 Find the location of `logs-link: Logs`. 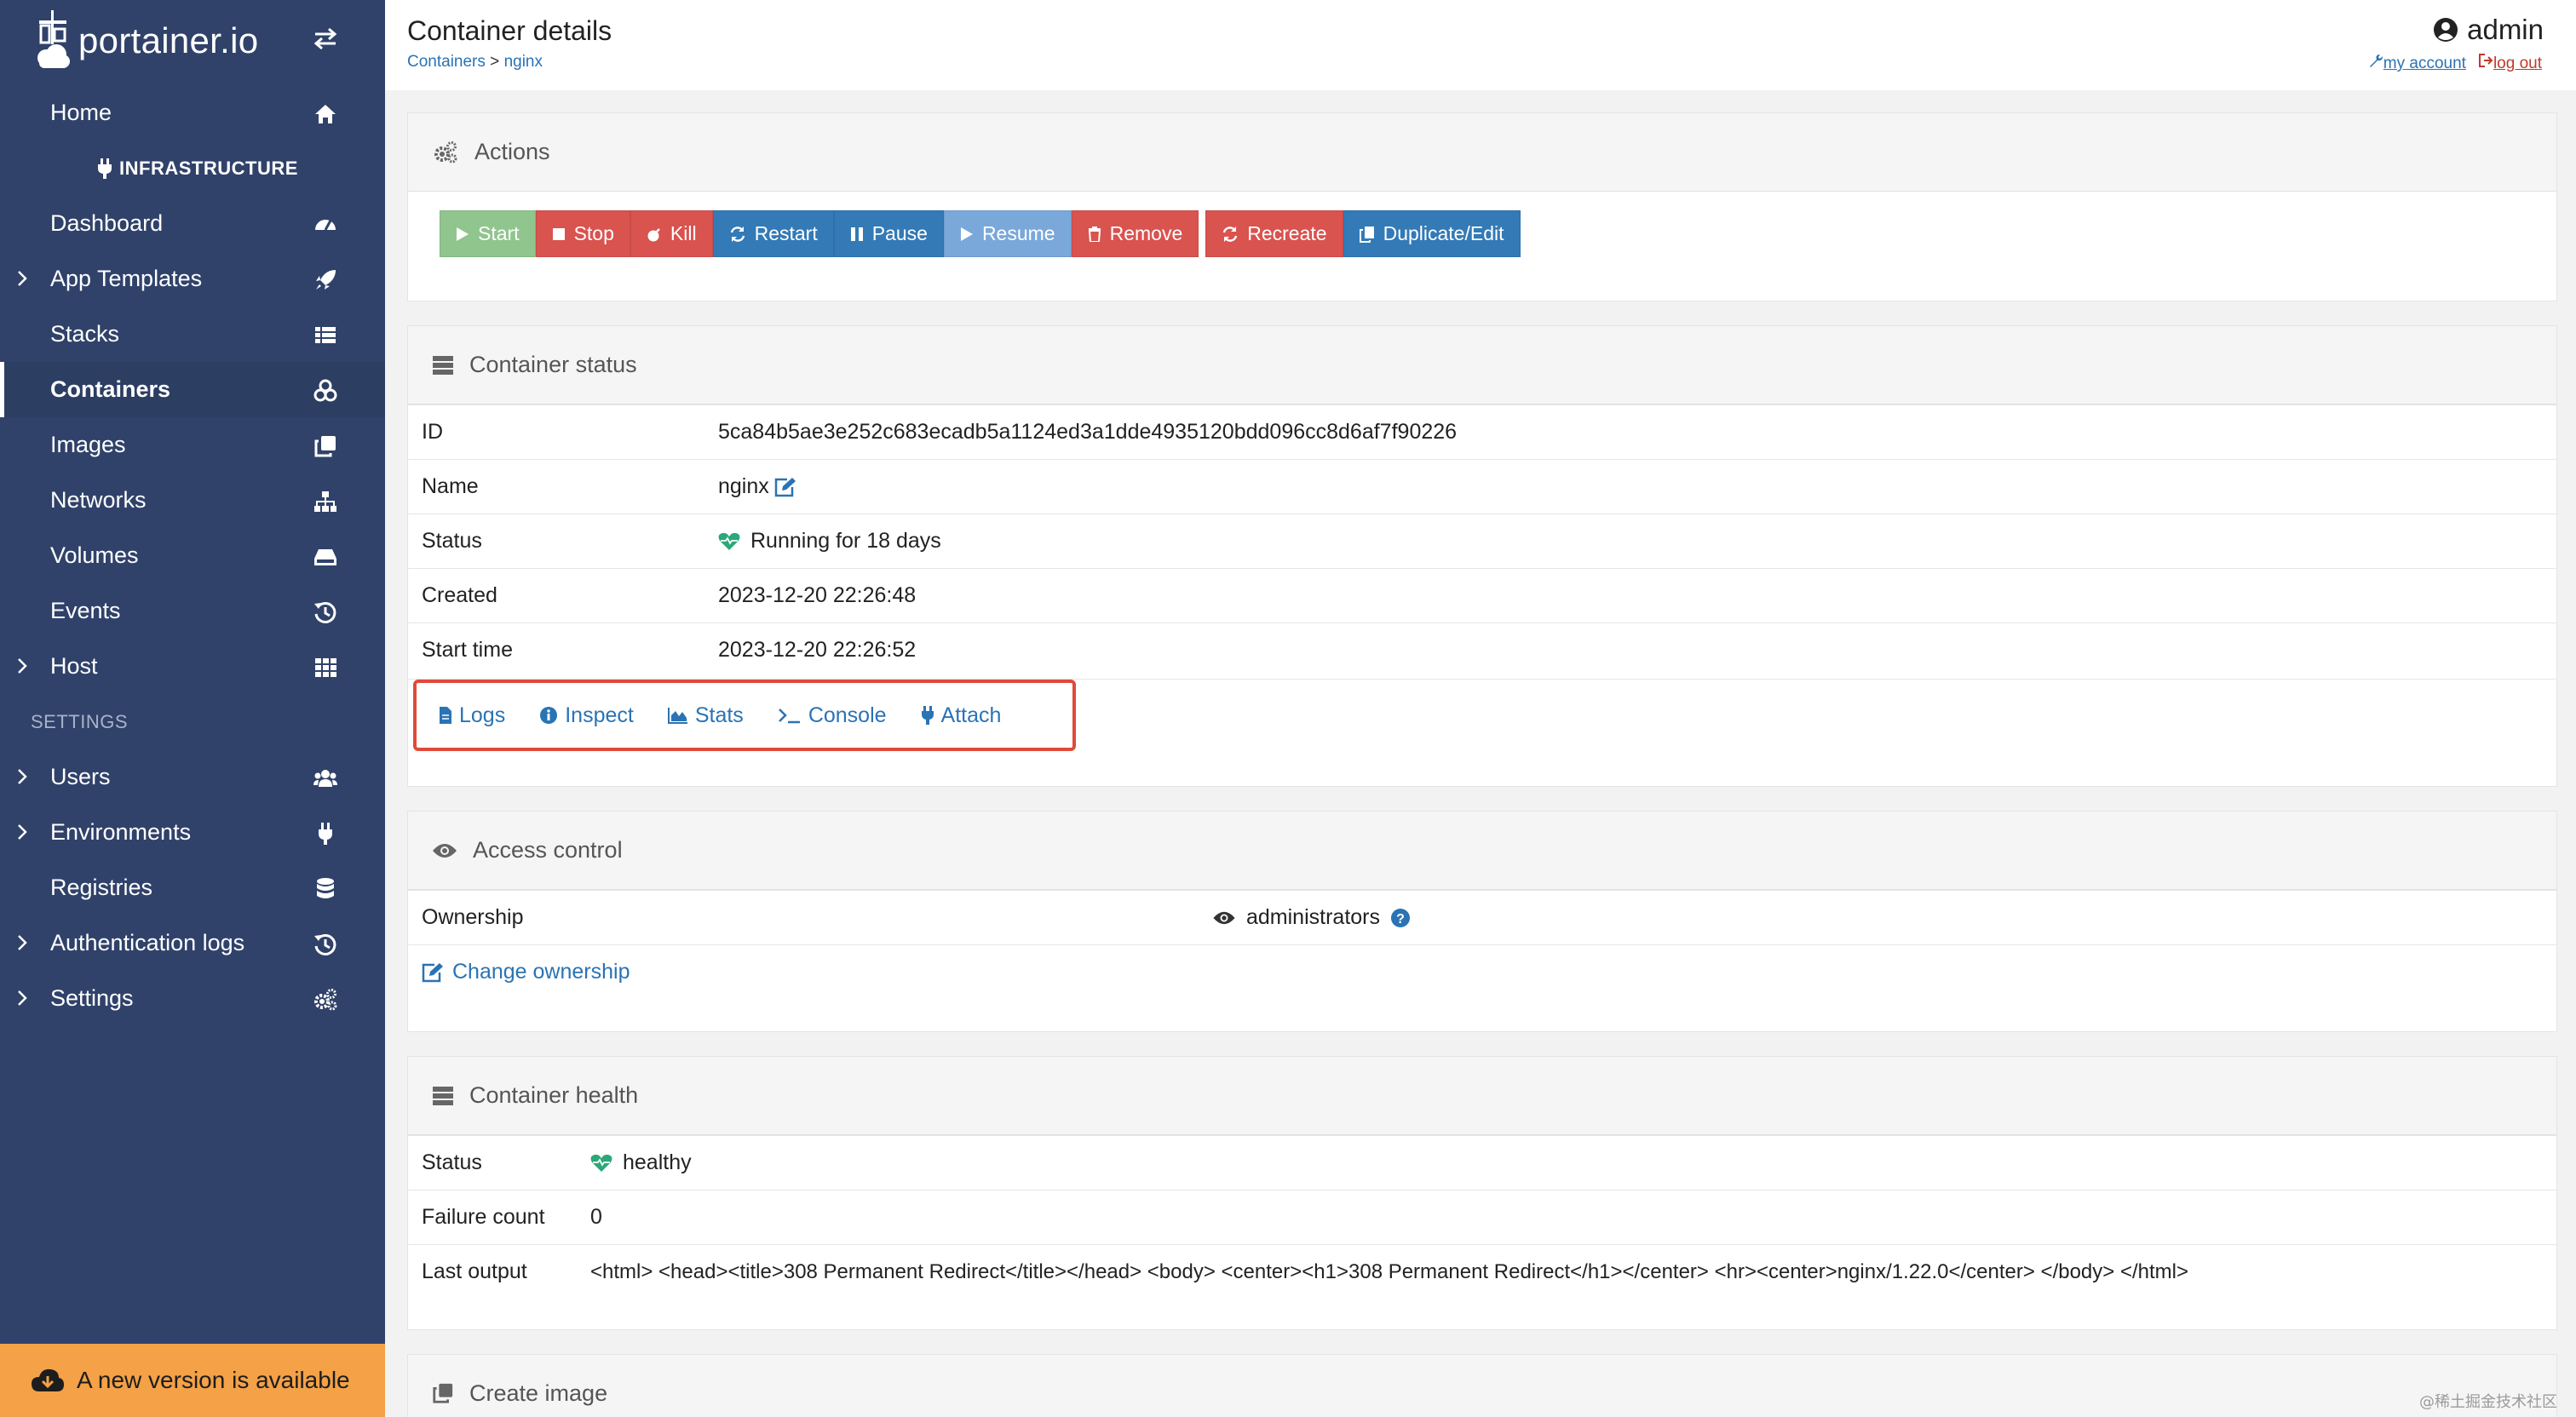

logs-link: Logs is located at coordinates (472, 716).